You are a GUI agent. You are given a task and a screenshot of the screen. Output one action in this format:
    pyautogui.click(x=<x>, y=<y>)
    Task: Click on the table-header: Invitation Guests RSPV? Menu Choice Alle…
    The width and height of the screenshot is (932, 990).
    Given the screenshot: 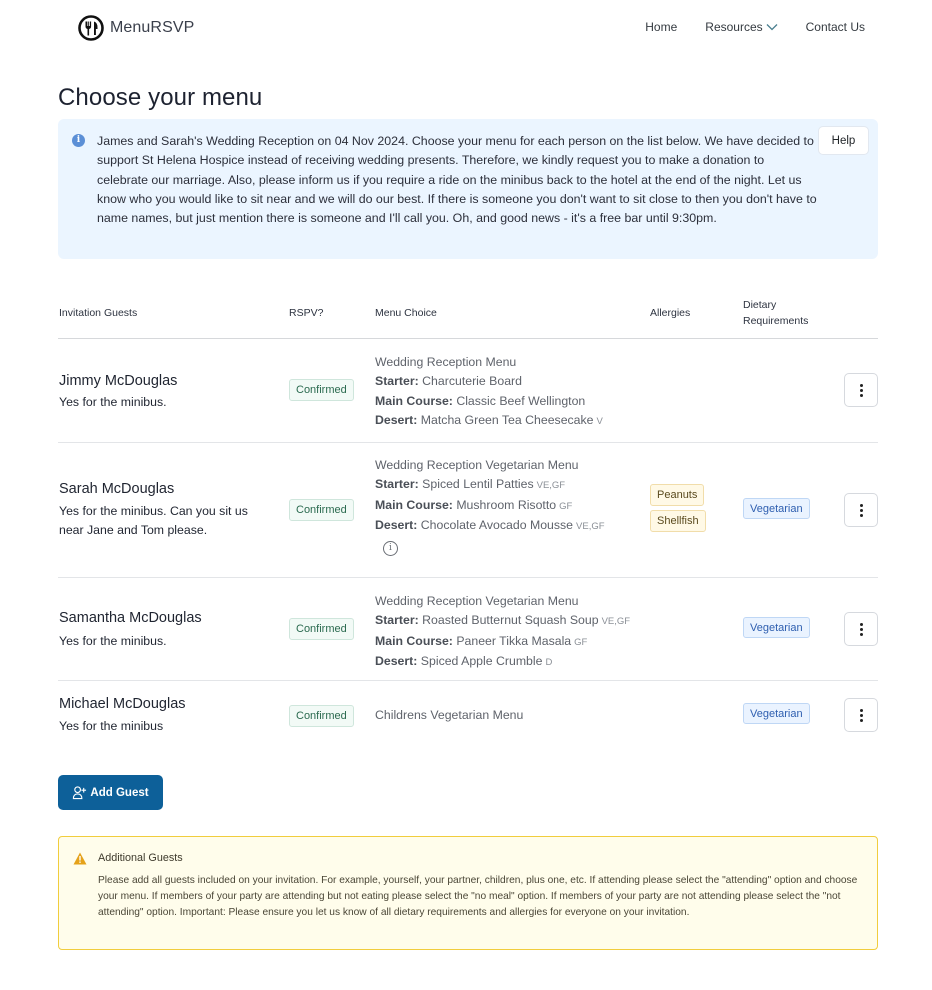 What is the action you would take?
    pyautogui.click(x=468, y=314)
    